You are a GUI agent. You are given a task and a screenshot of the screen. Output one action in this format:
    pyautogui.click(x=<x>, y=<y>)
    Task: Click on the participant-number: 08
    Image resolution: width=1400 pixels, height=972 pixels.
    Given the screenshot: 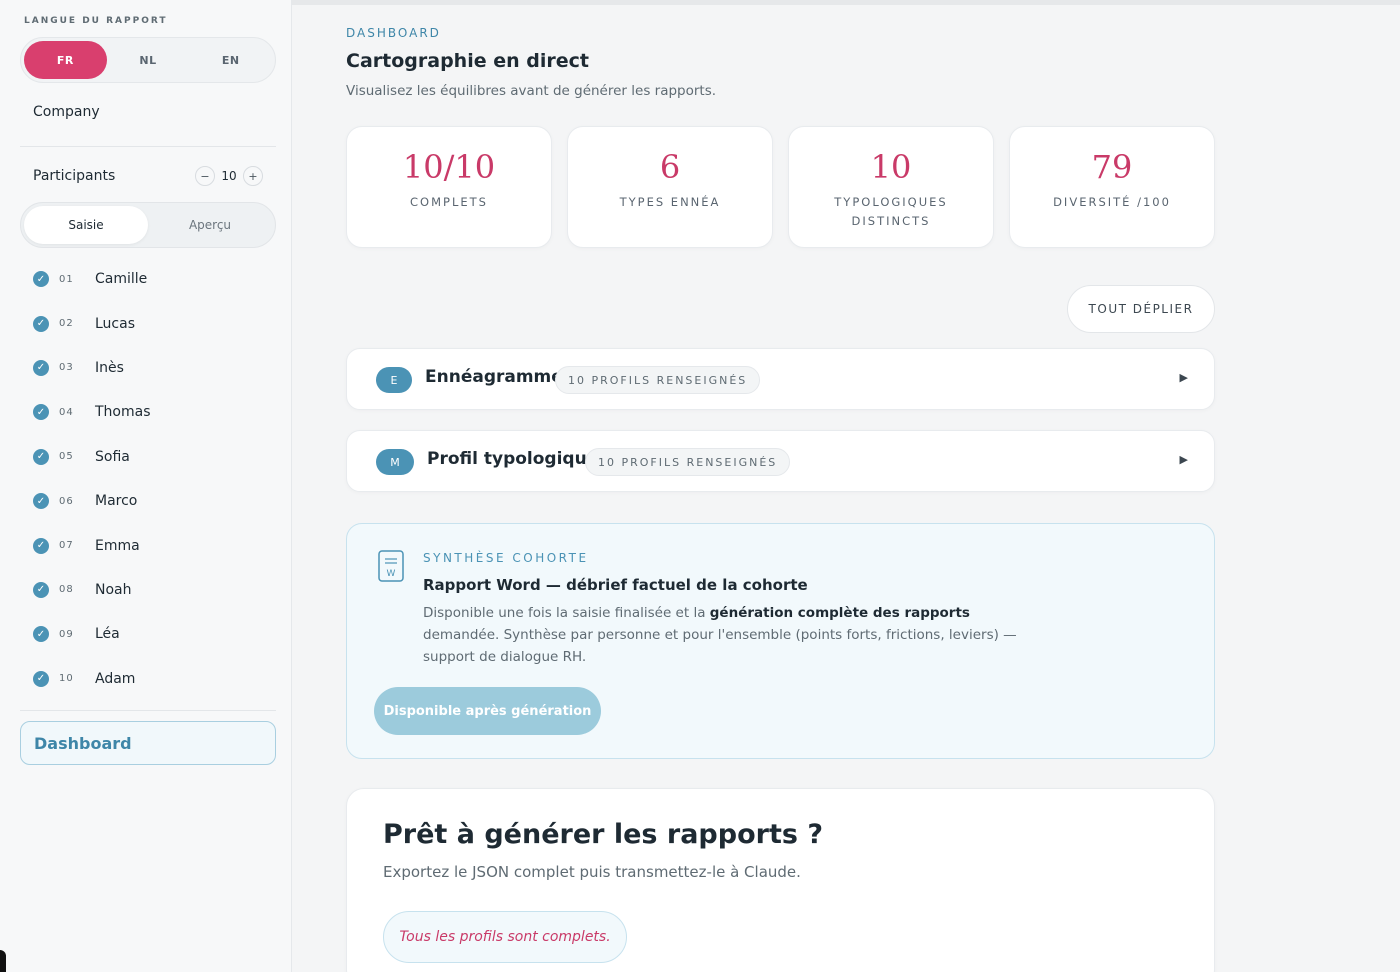 What is the action you would take?
    pyautogui.click(x=66, y=590)
    